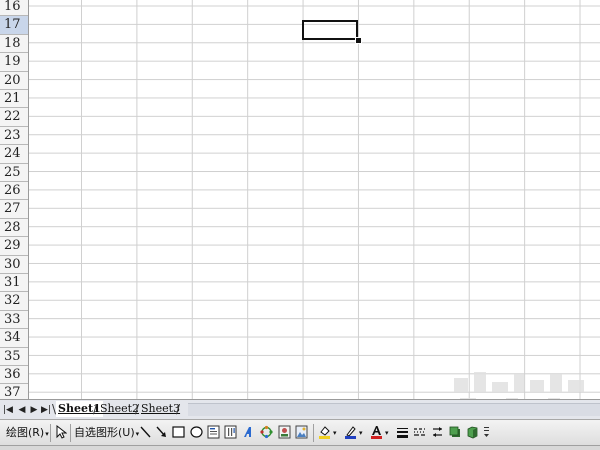  Describe the element at coordinates (472, 432) in the screenshot. I see `3d-style-icon` at that location.